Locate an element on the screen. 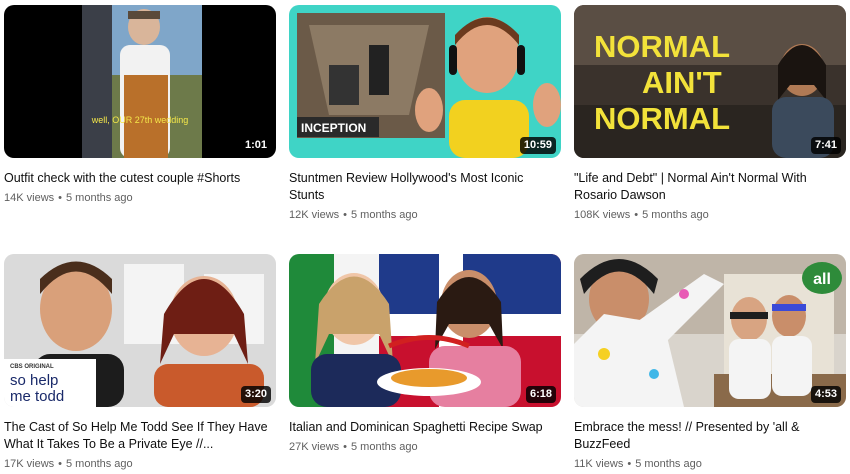 The image size is (850, 474). view-count: 12K views is located at coordinates (314, 215).